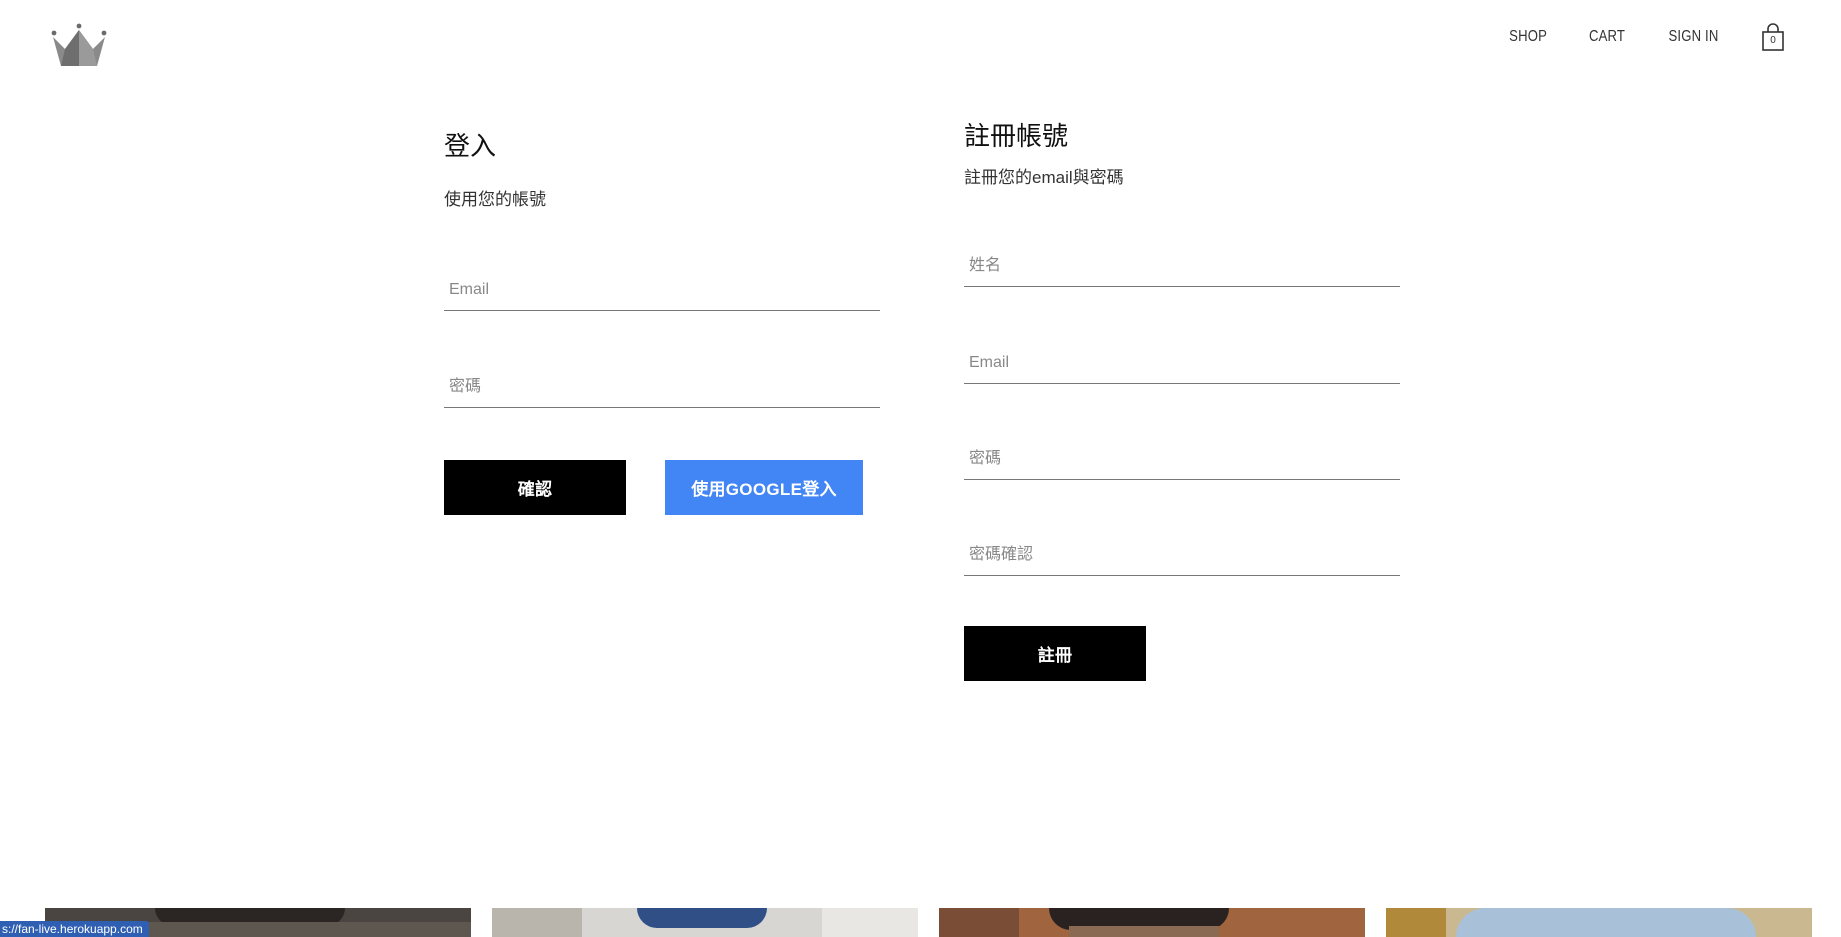  I want to click on register-email-input, so click(1181, 363).